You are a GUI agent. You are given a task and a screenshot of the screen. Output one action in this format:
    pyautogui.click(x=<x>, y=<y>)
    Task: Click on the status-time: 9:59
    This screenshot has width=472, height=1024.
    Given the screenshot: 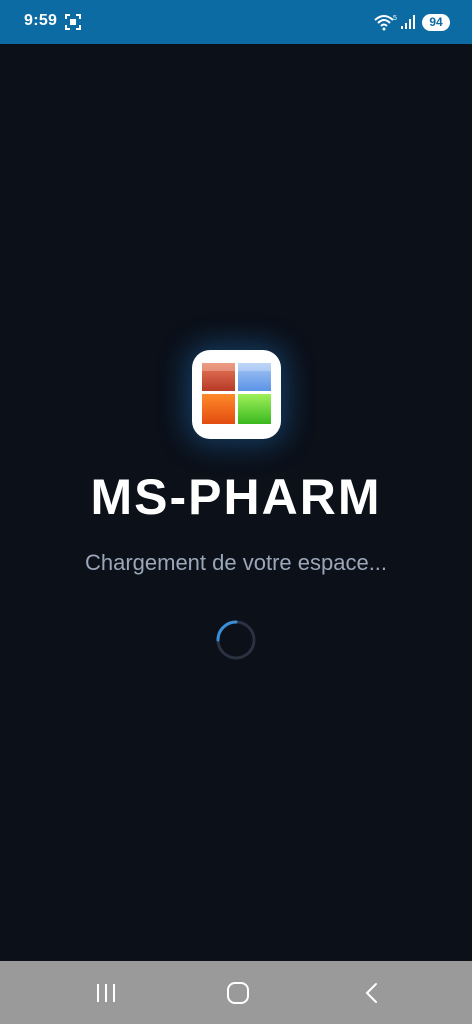 What is the action you would take?
    pyautogui.click(x=41, y=20)
    